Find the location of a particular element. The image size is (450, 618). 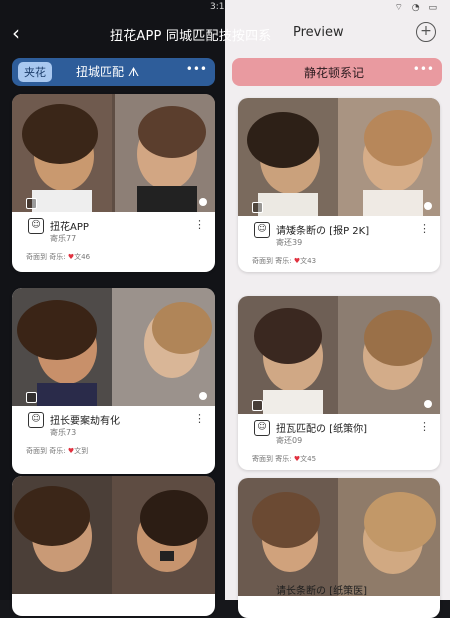

left-panel-tag: 夹花 is located at coordinates (35, 72).